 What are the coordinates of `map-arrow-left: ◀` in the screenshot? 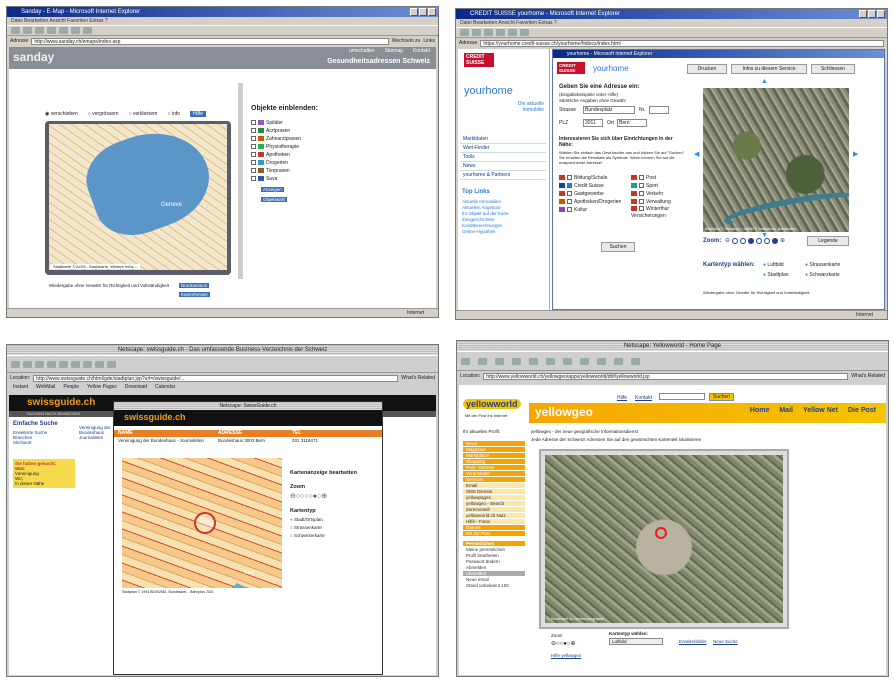 It's located at (696, 154).